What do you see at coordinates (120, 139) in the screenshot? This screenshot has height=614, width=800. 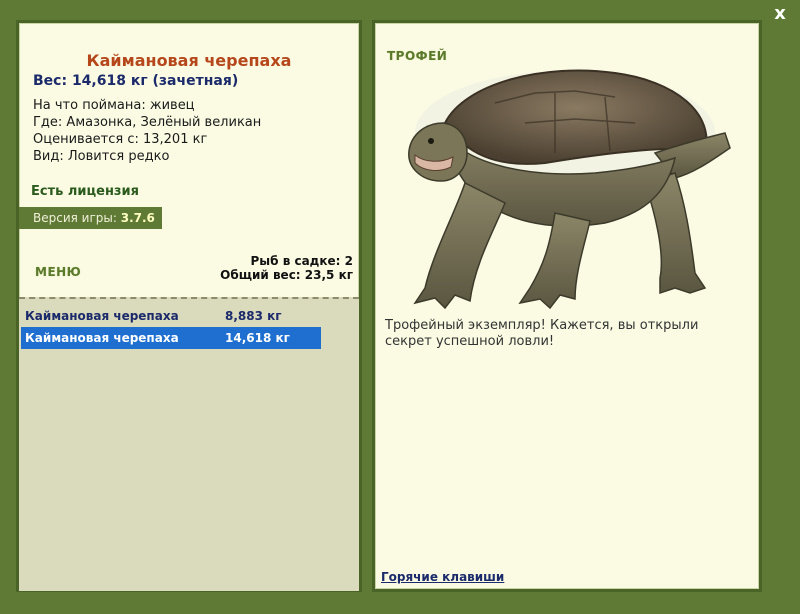 I see `rated-from-info: Оценивается с: 13,201 кг` at bounding box center [120, 139].